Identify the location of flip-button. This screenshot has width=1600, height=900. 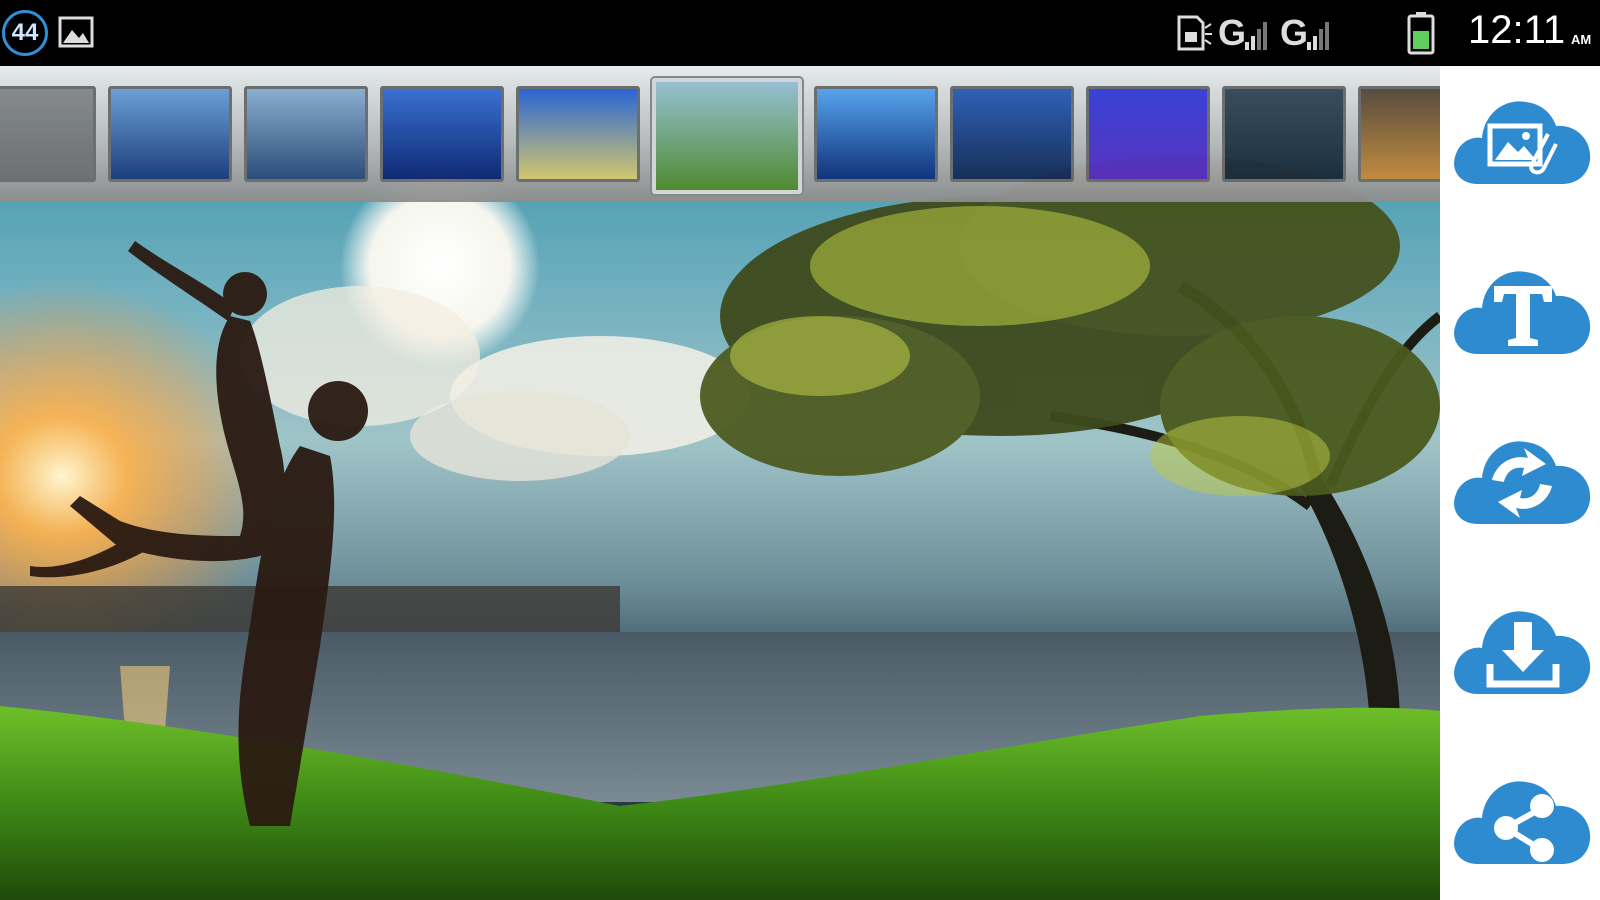
(1522, 478).